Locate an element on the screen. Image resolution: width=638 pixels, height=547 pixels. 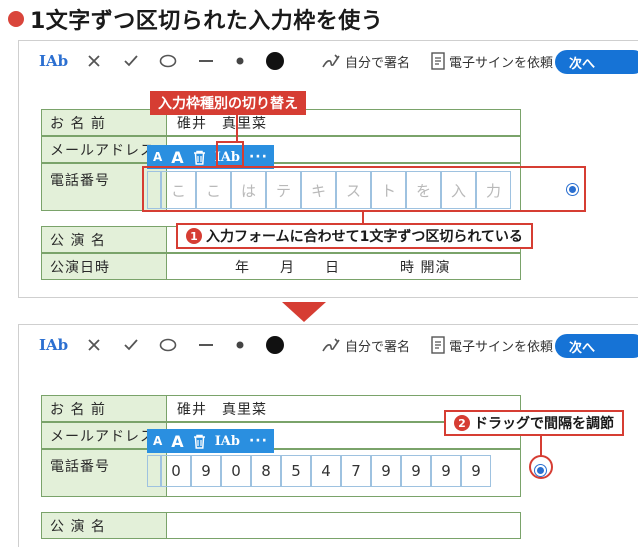
callout-note-2: 2 ドラッグで間隔を調節 is located at coordinates (534, 423).